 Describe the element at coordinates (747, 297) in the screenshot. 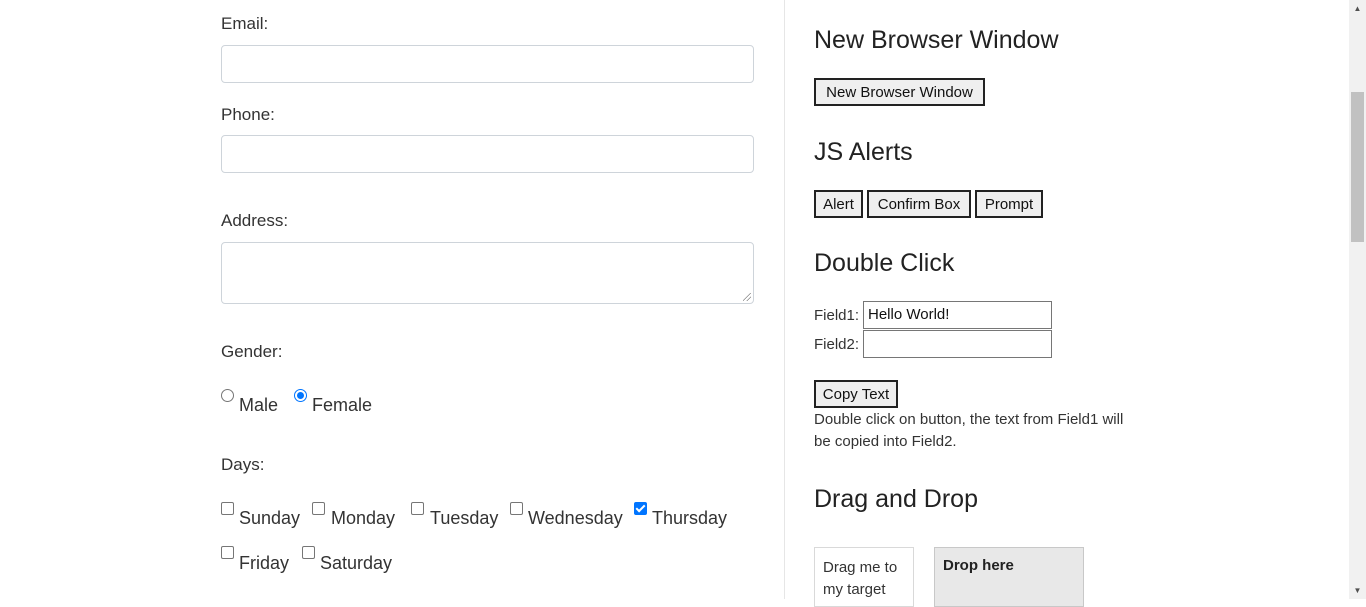

I see `resize-grip-icon` at that location.